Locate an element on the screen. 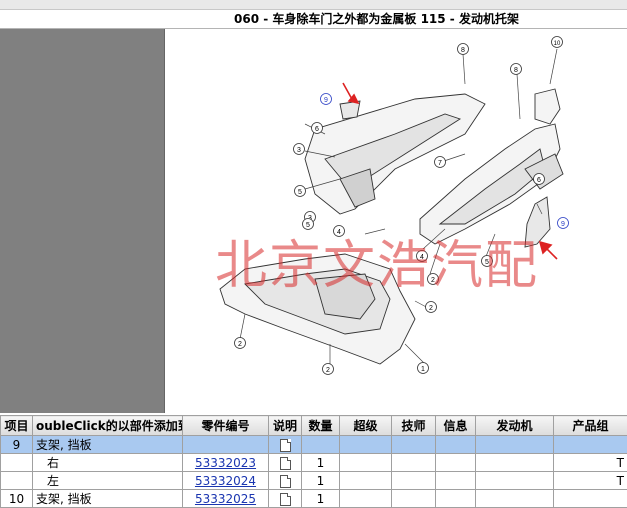 This screenshot has height=508, width=627. col-part-number: 零件编号 is located at coordinates (226, 426).